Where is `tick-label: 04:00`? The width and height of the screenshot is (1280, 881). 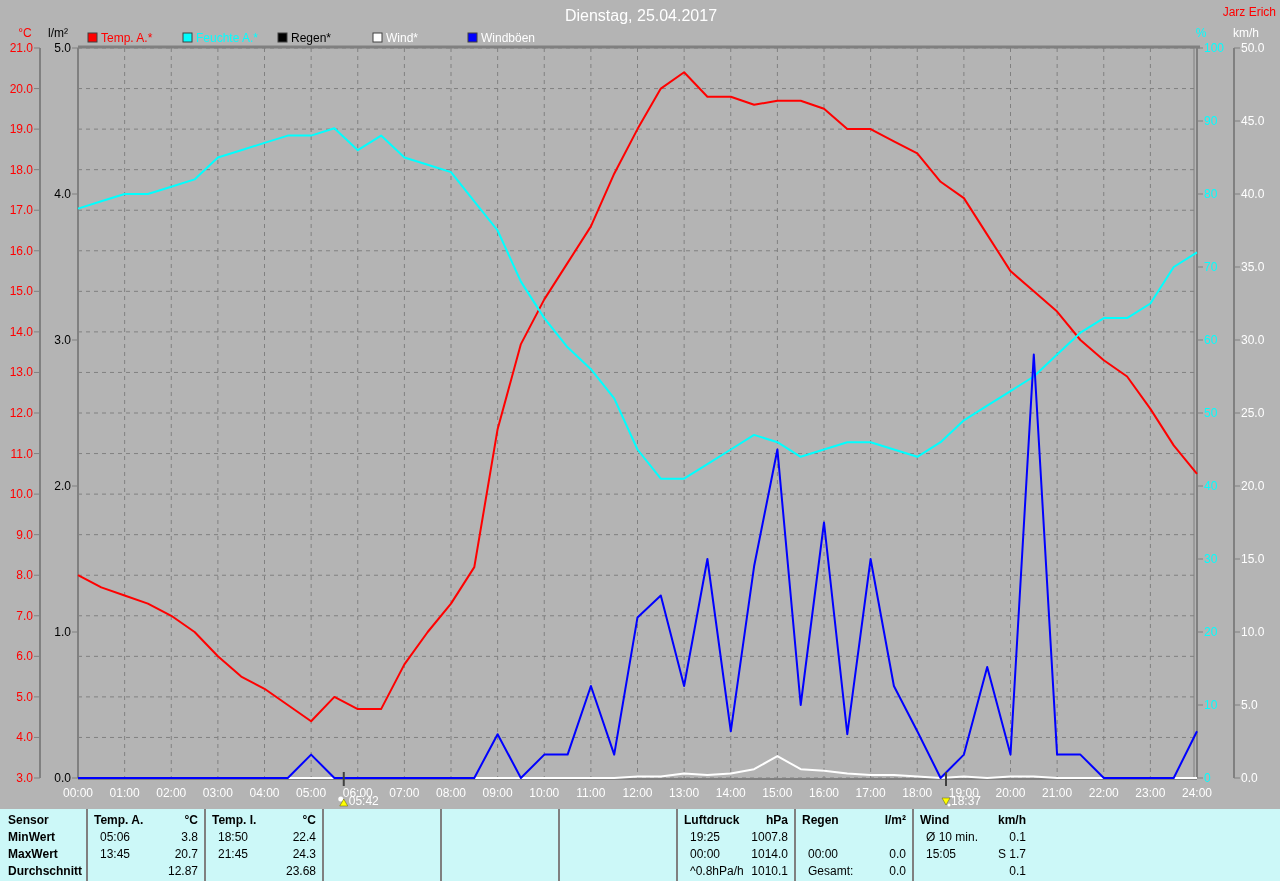
tick-label: 04:00 is located at coordinates (264, 793).